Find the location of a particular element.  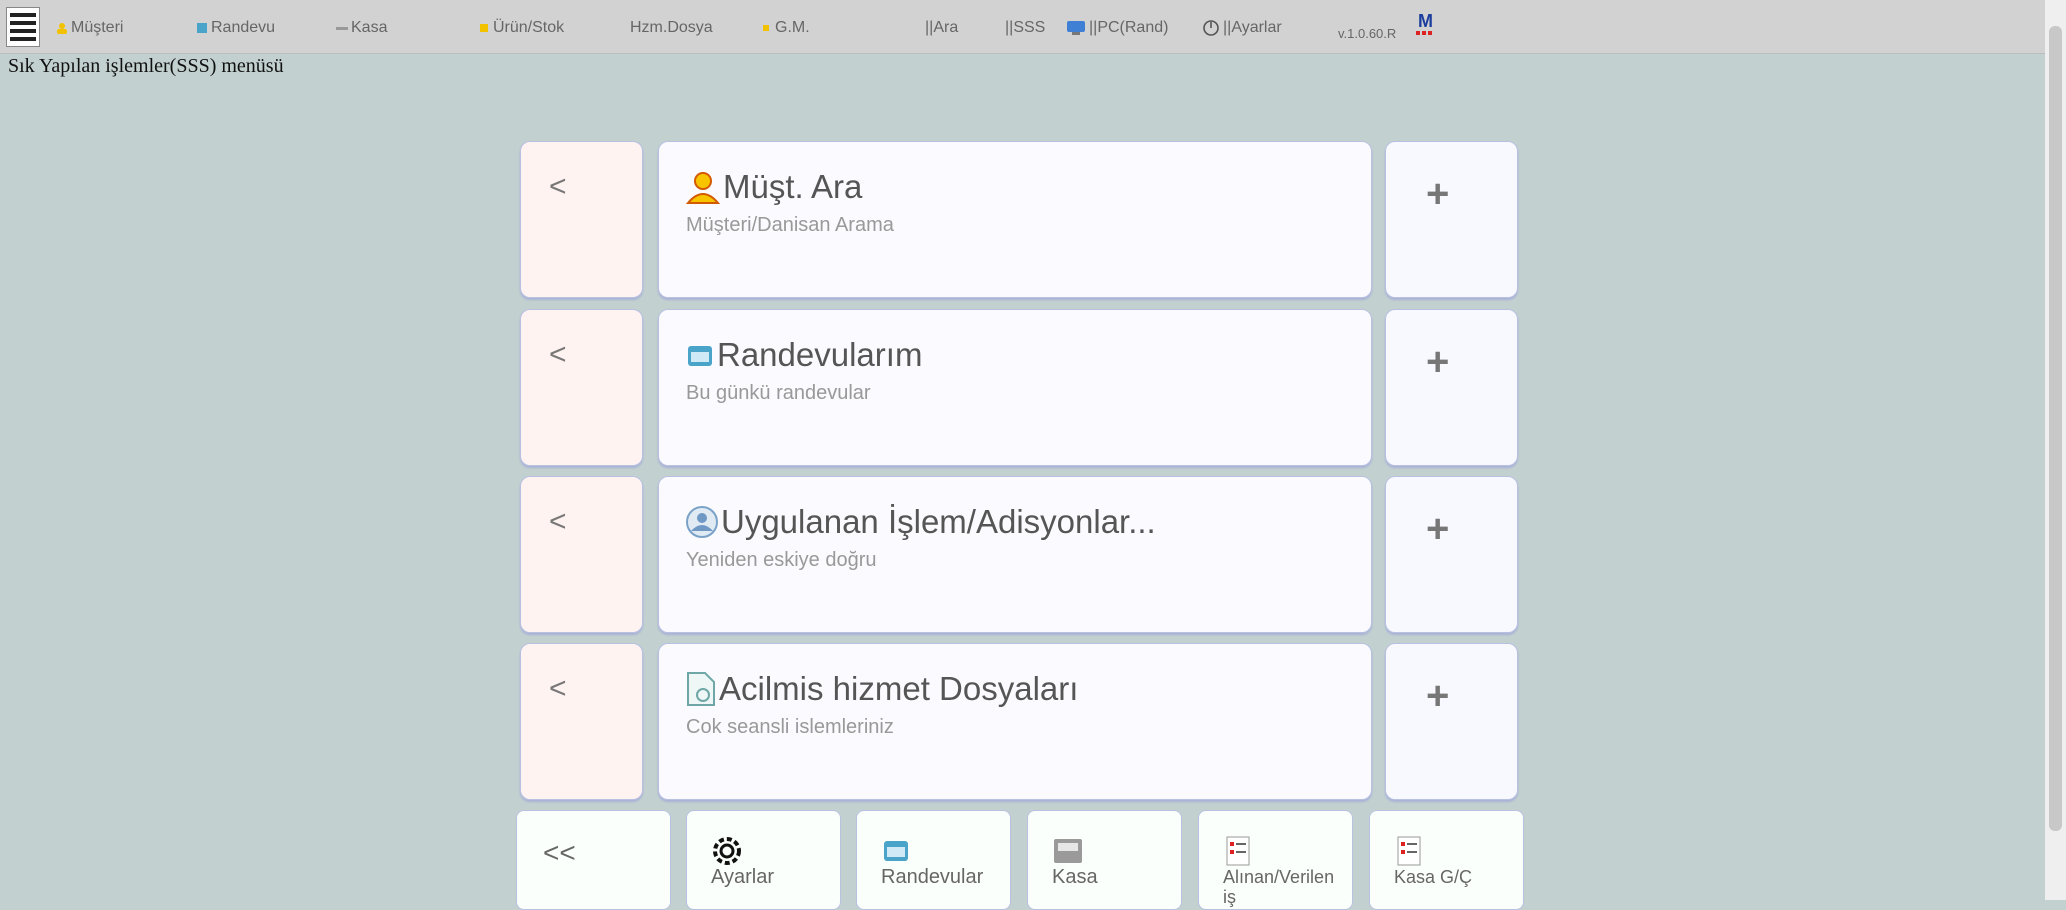

tile-back-button: << is located at coordinates (593, 860).